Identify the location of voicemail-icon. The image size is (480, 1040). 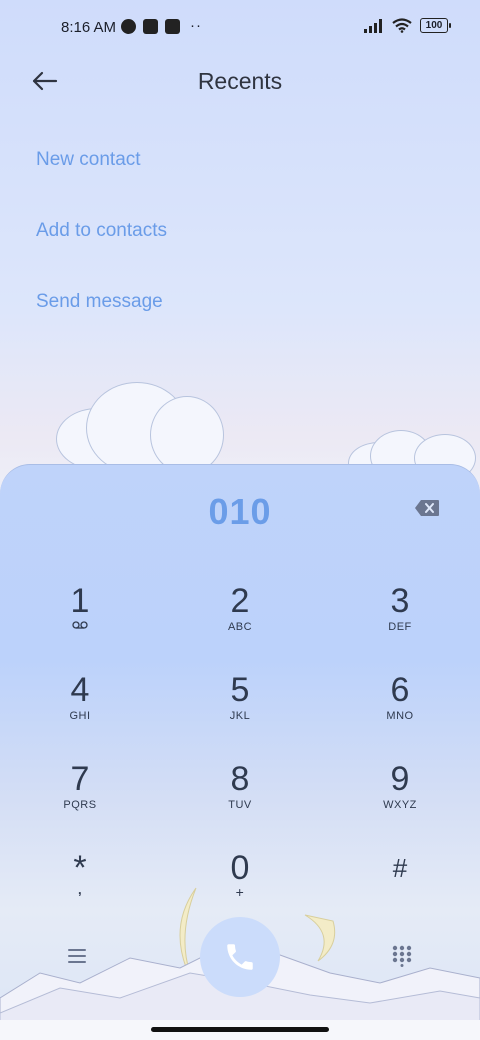
(80, 625).